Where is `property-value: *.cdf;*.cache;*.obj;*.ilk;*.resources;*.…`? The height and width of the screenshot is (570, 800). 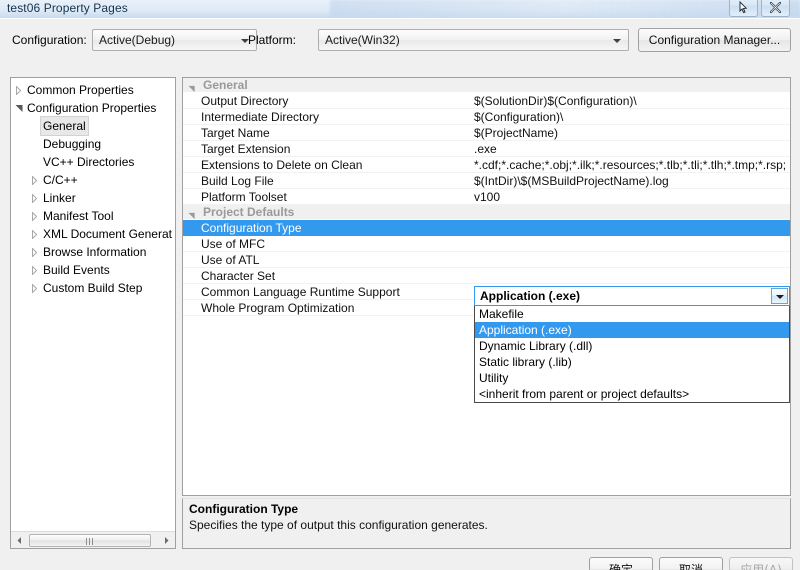
property-value: *.cdf;*.cache;*.obj;*.ilk;*.resources;*.… is located at coordinates (630, 165).